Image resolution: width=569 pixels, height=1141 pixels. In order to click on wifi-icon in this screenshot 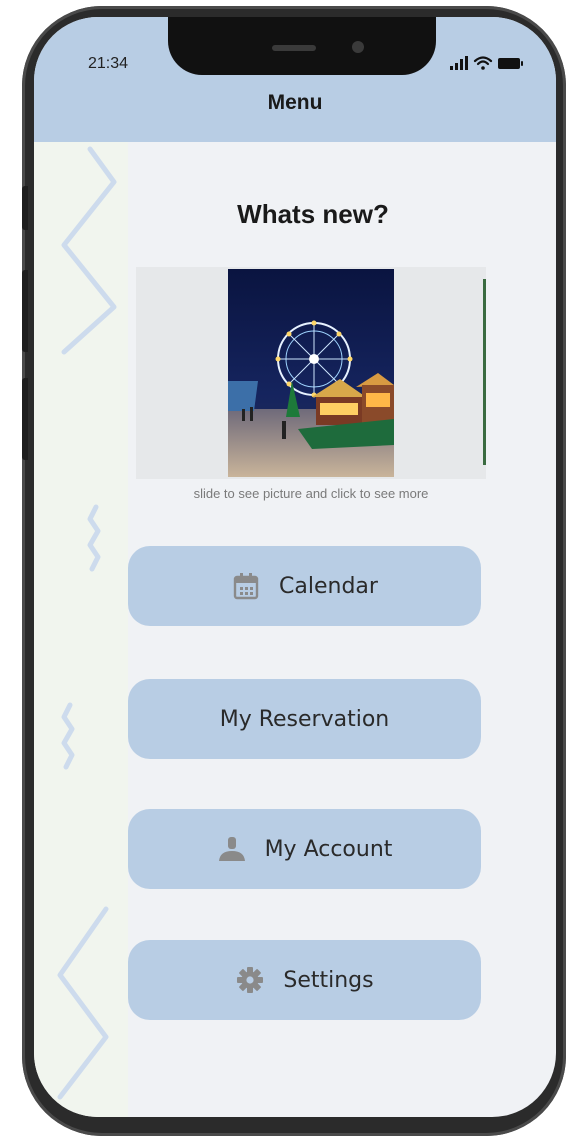, I will do `click(483, 63)`.